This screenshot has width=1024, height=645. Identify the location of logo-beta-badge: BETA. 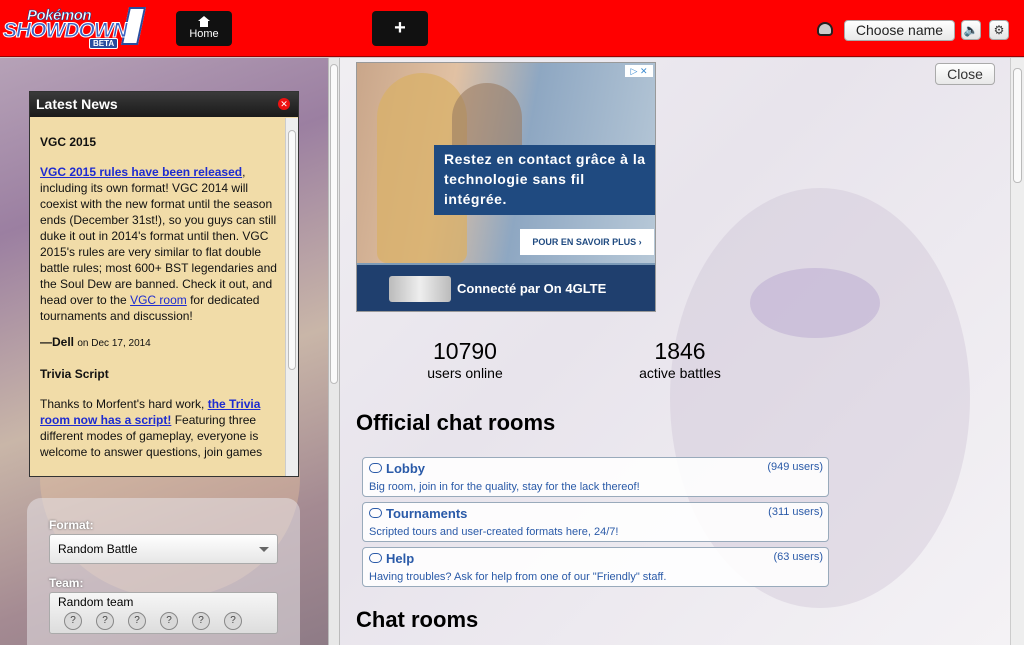
(104, 43).